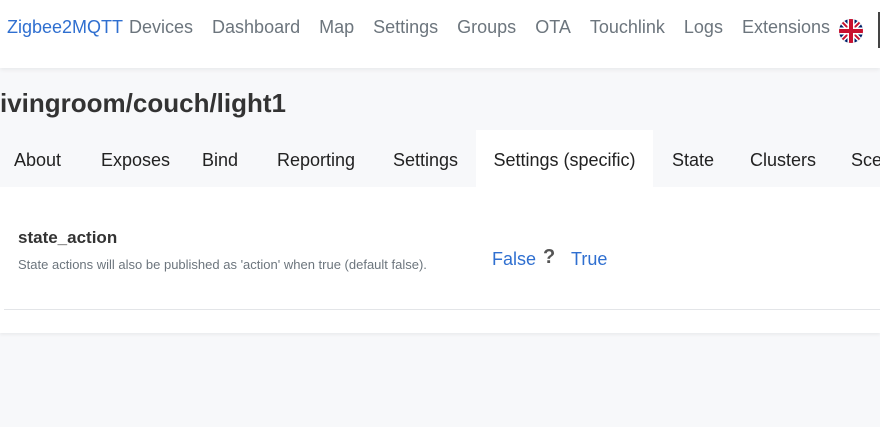 The height and width of the screenshot is (427, 880). I want to click on nav-link-extensions: Extensions, so click(786, 27).